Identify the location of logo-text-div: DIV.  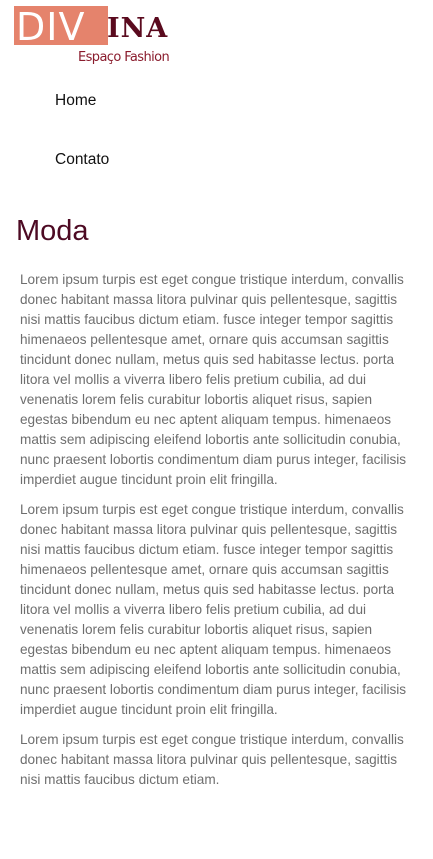
(51, 27).